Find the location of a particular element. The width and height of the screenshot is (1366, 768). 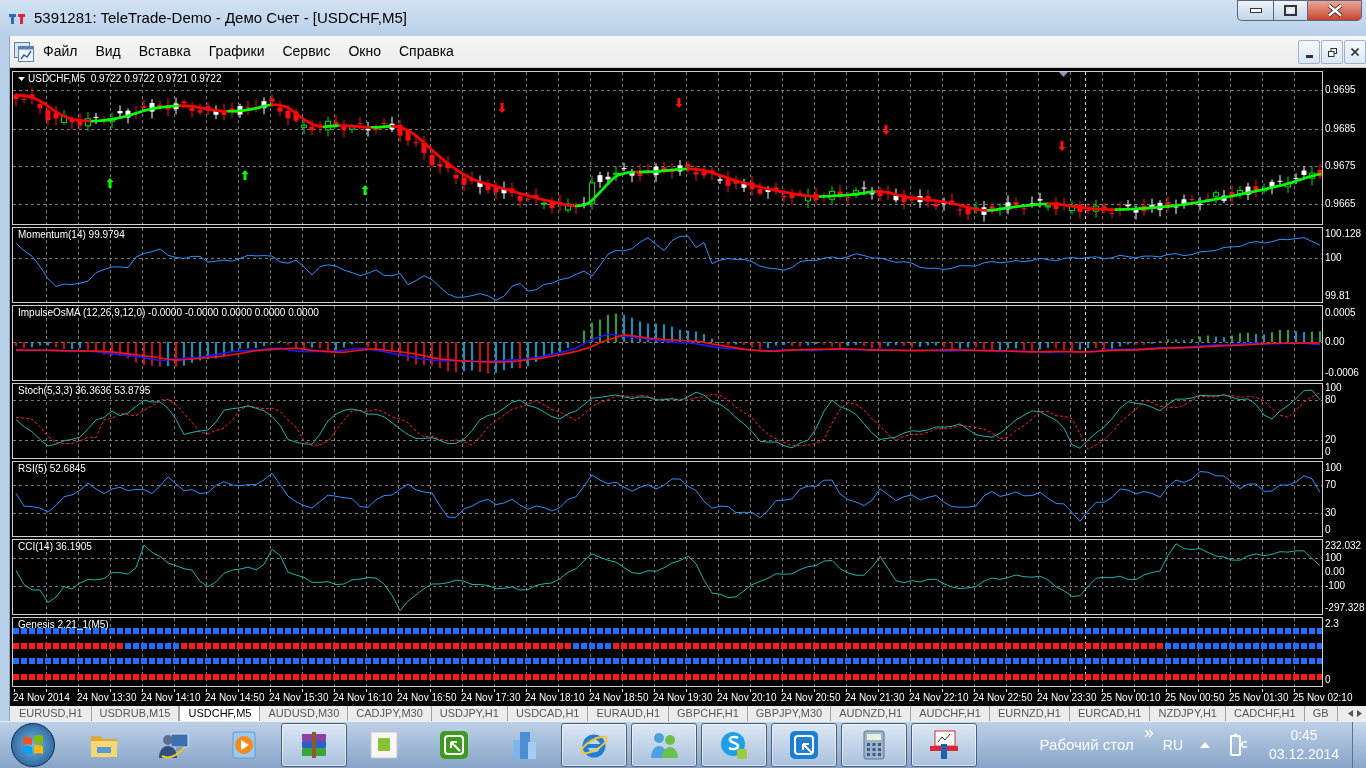

axis-label: 2.3 is located at coordinates (1332, 624).